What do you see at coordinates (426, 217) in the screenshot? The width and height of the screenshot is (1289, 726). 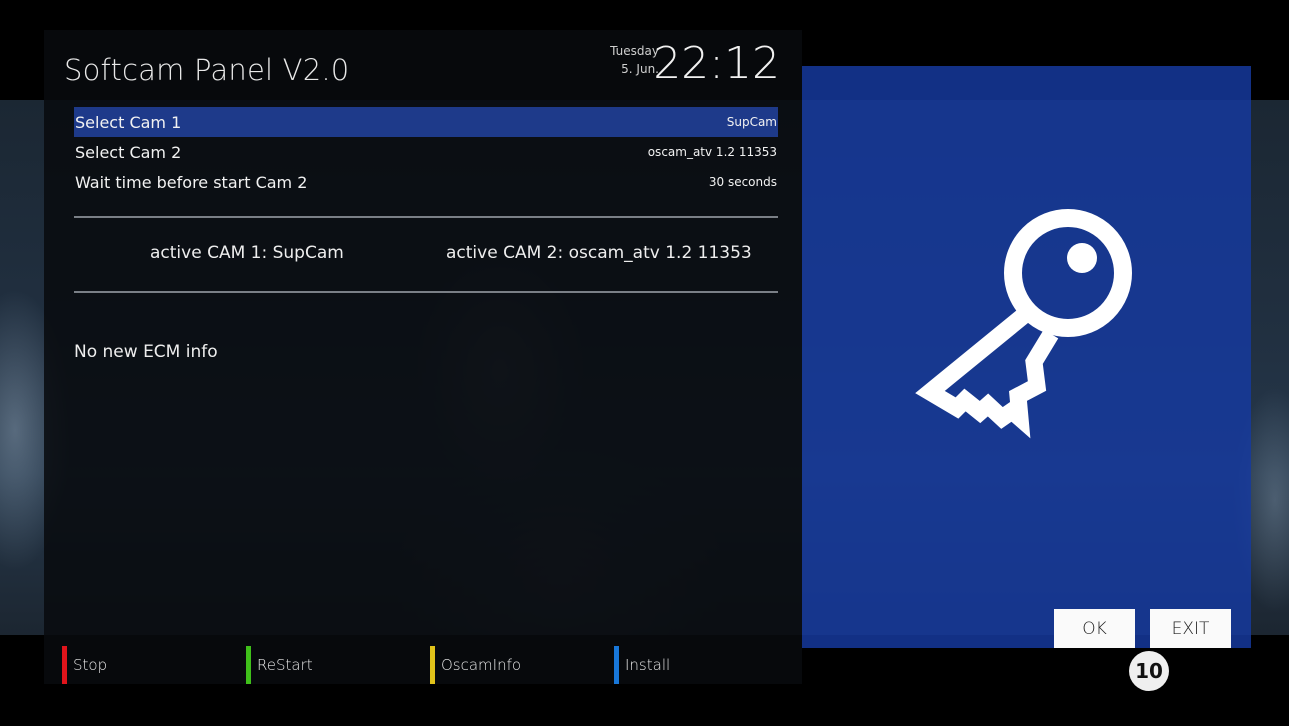 I see `divider-top` at bounding box center [426, 217].